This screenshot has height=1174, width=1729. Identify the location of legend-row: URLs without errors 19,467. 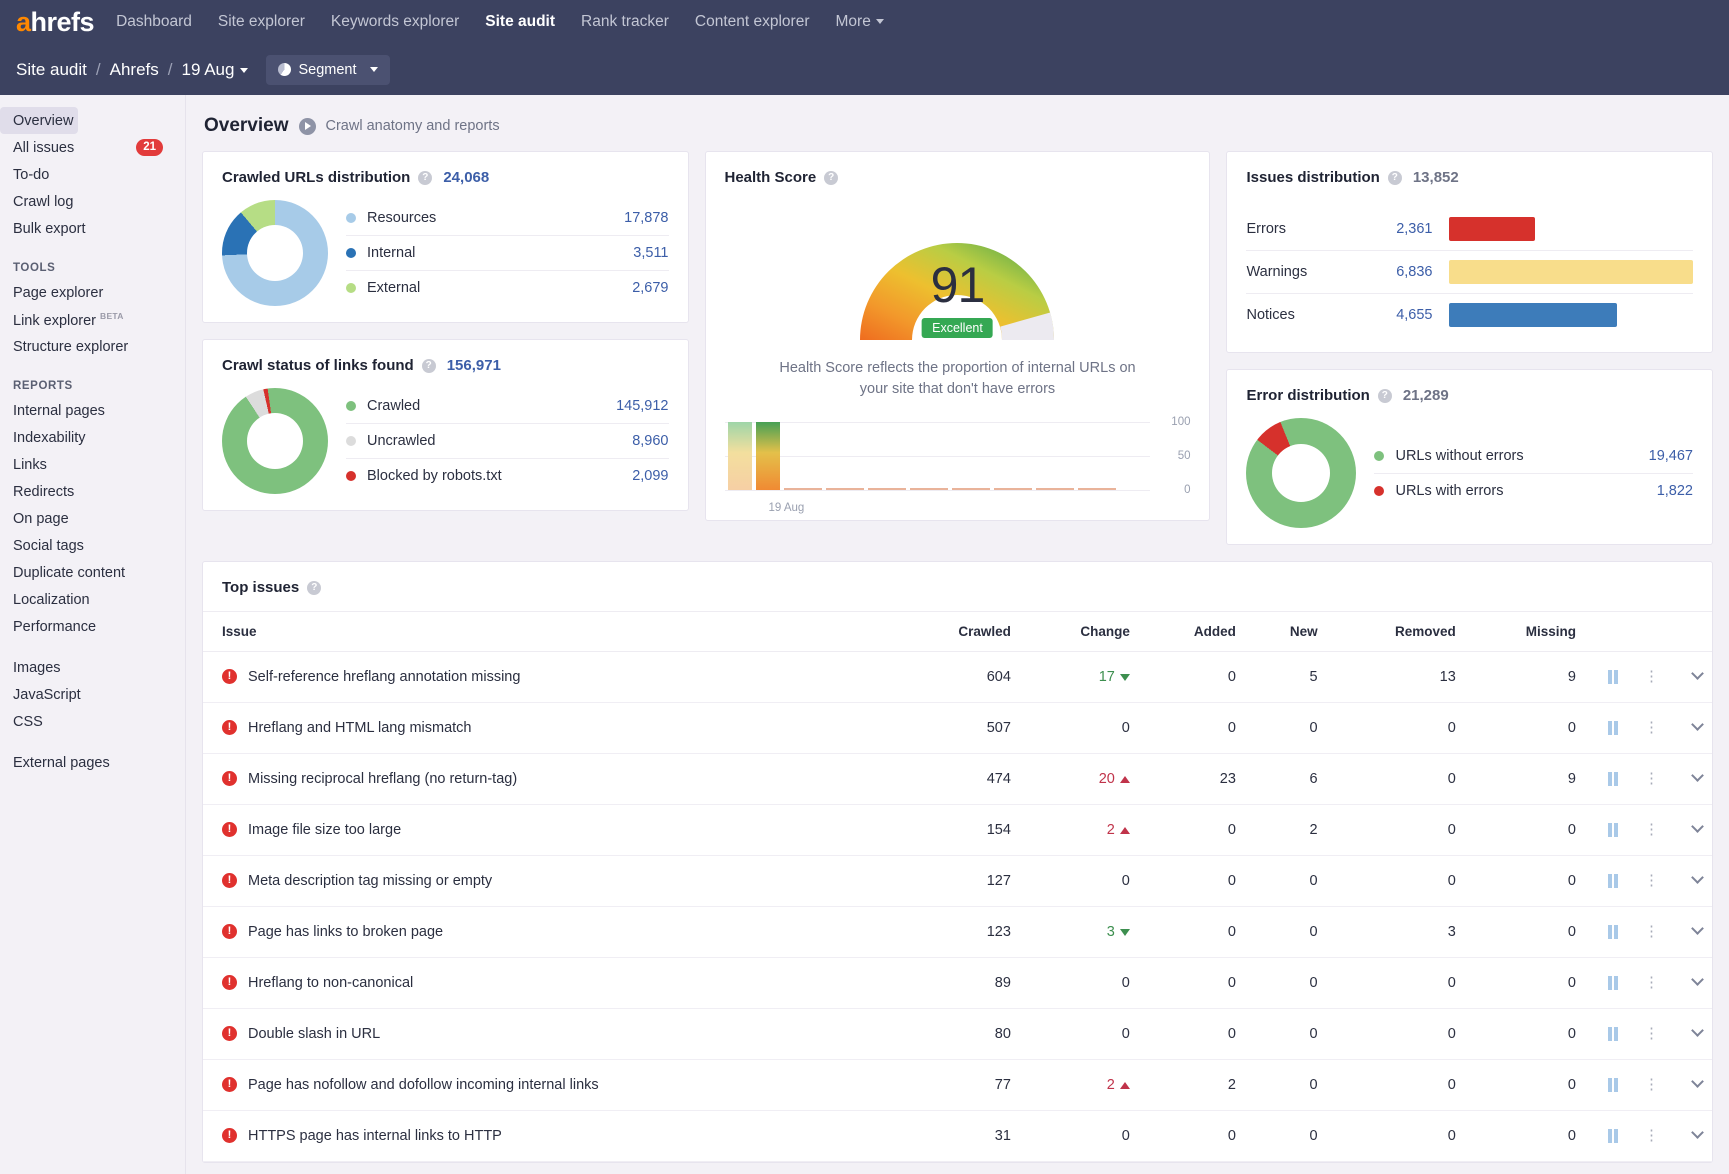
(1533, 456).